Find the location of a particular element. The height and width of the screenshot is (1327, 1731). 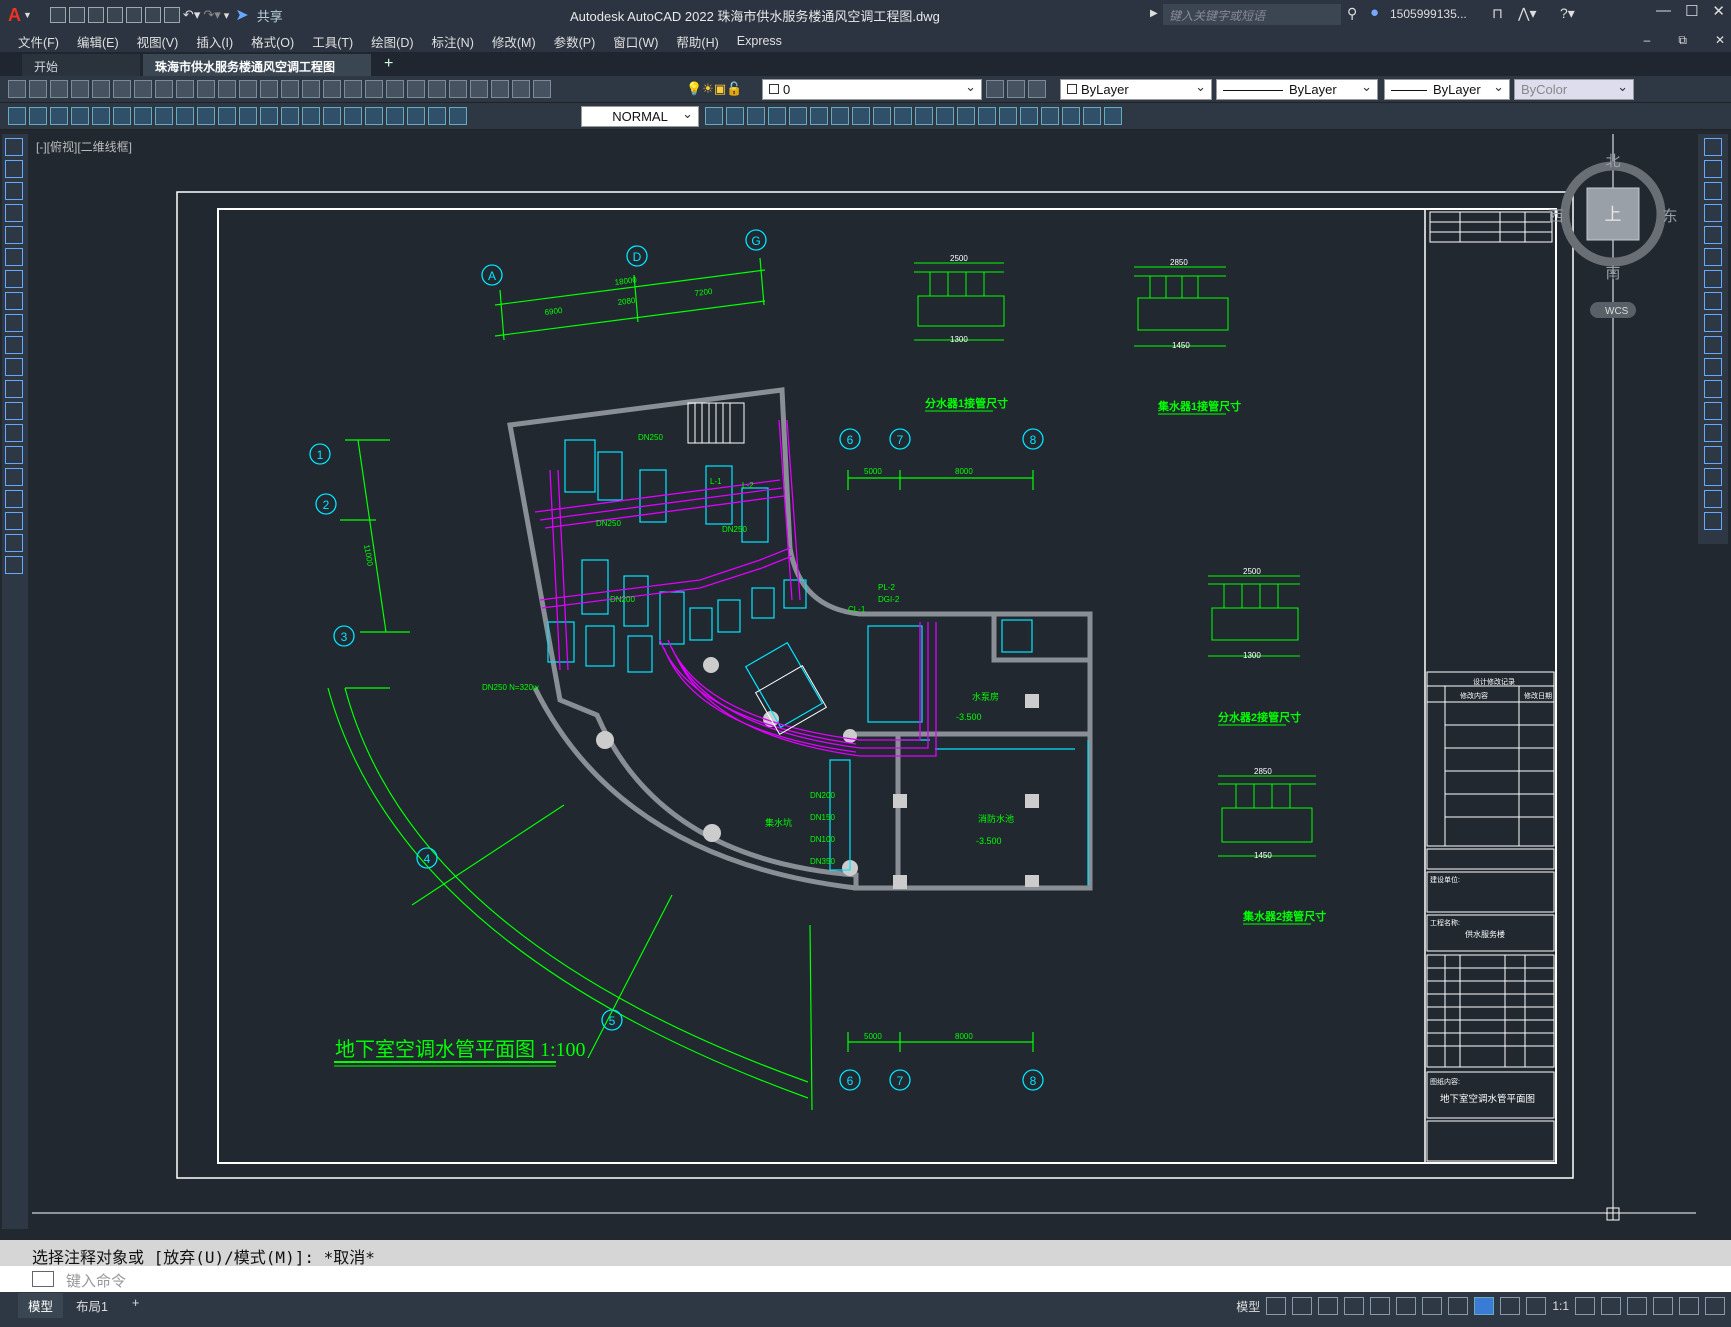

plotstyle-combo: ByColor is located at coordinates (1574, 89).